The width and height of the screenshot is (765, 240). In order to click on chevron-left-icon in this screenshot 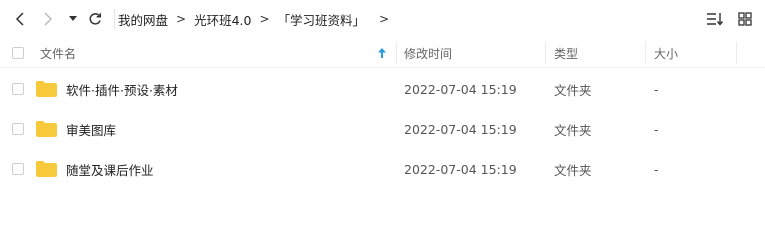, I will do `click(19, 19)`.